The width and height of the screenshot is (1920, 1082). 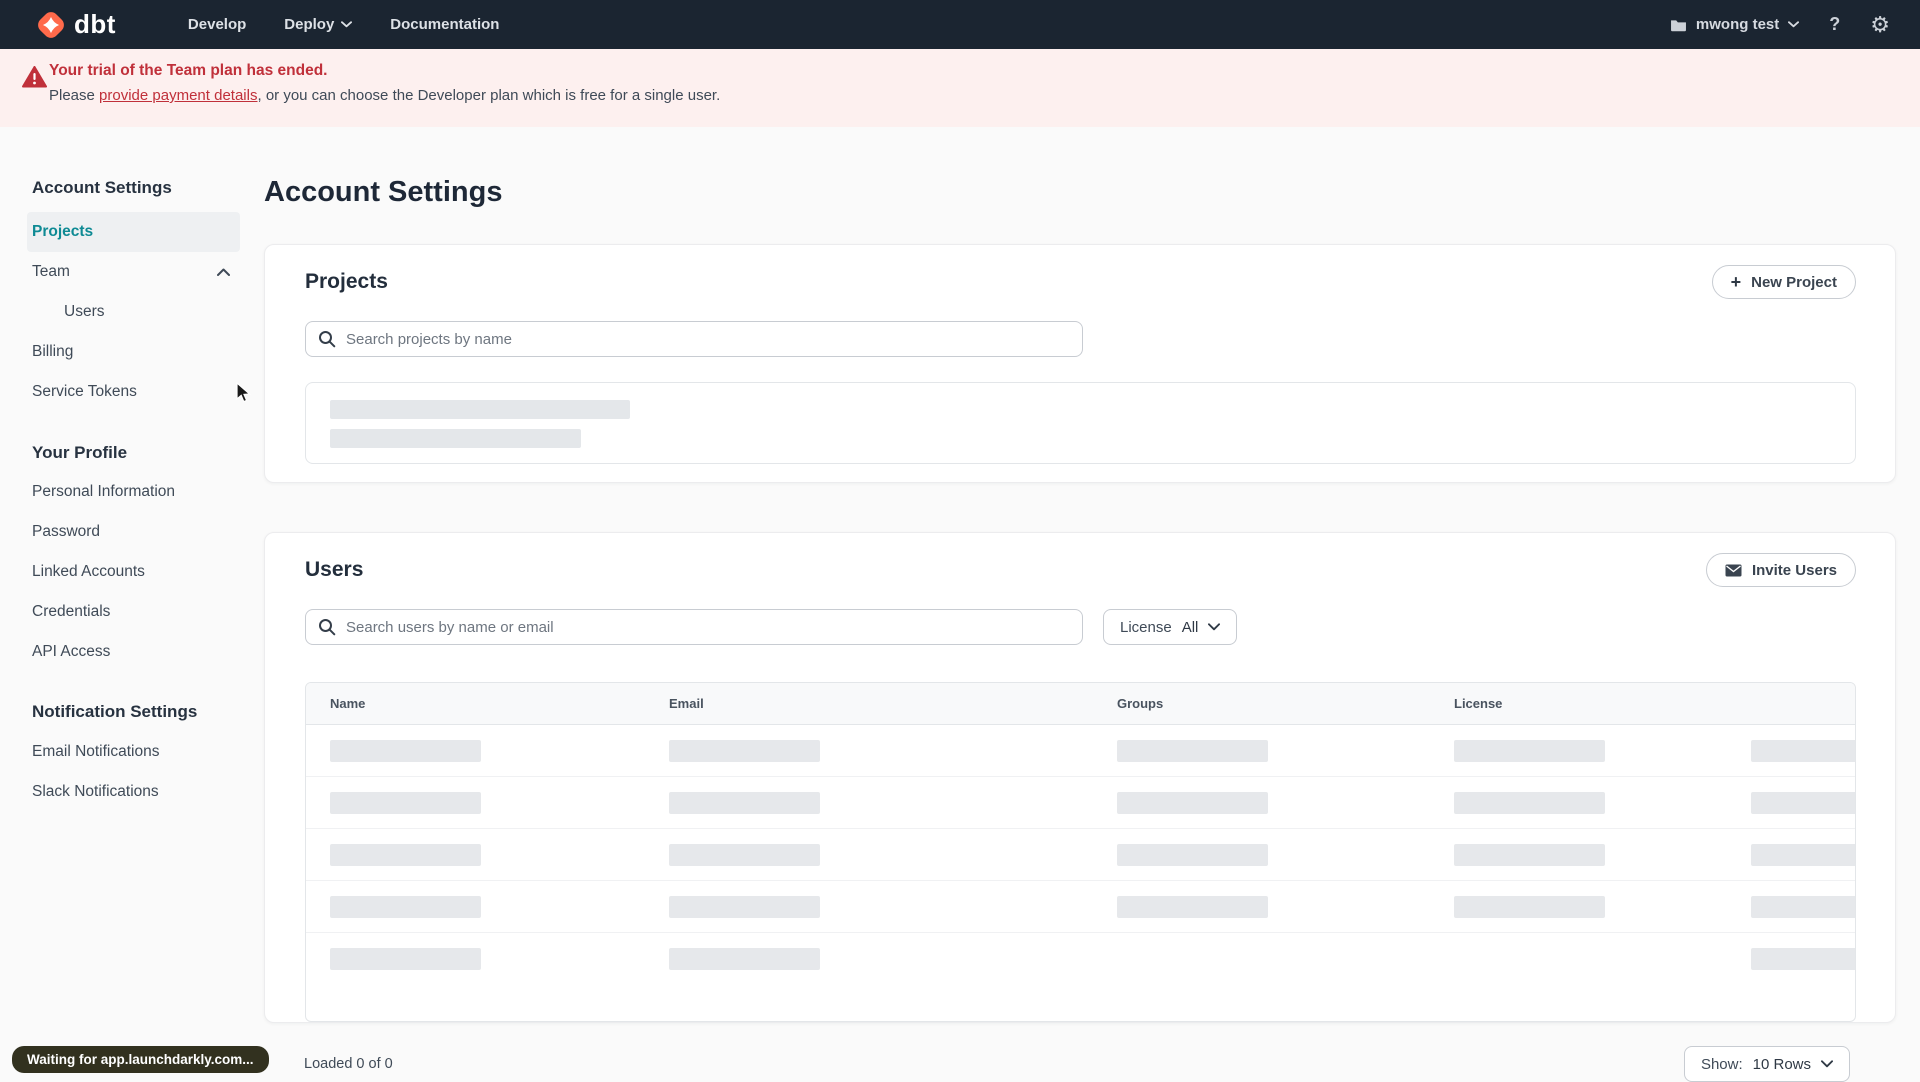 What do you see at coordinates (1478, 703) in the screenshot?
I see `column-header-license: License` at bounding box center [1478, 703].